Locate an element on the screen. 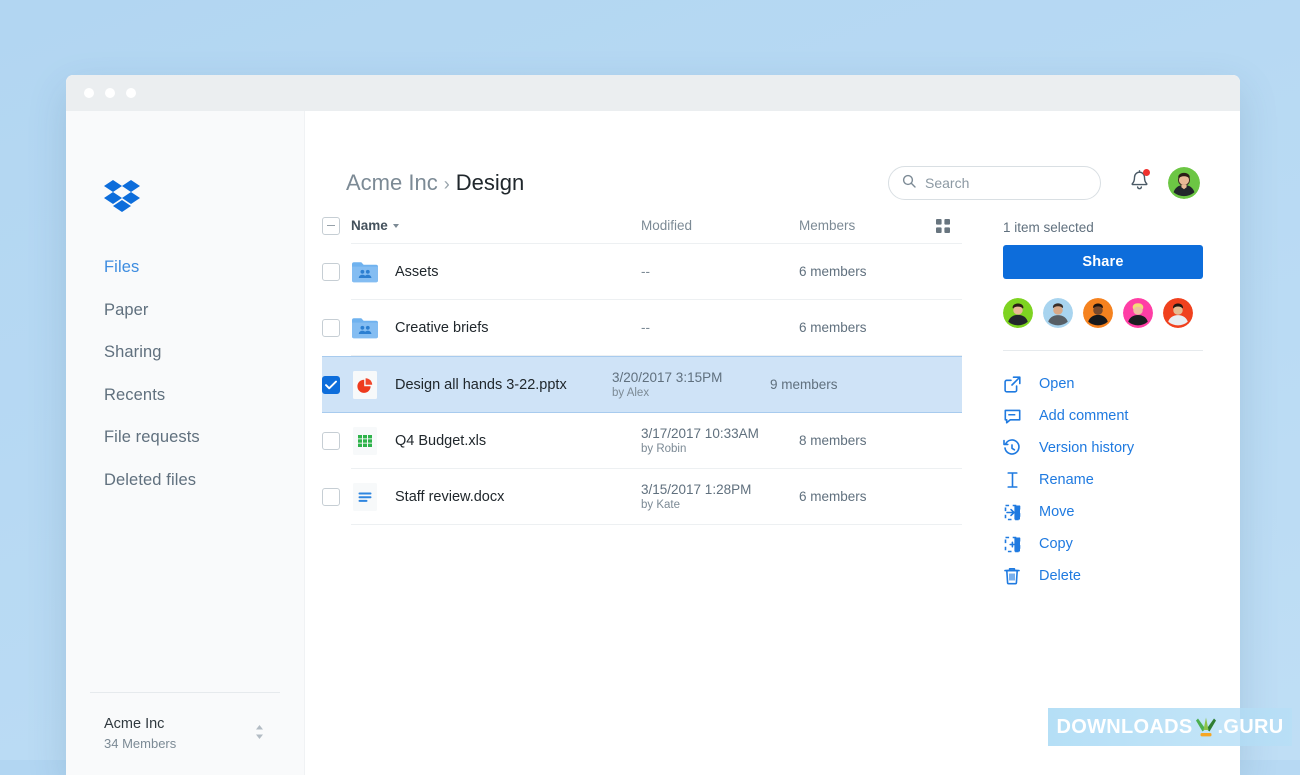 The width and height of the screenshot is (1300, 775). member-avatar-list is located at coordinates (1103, 324).